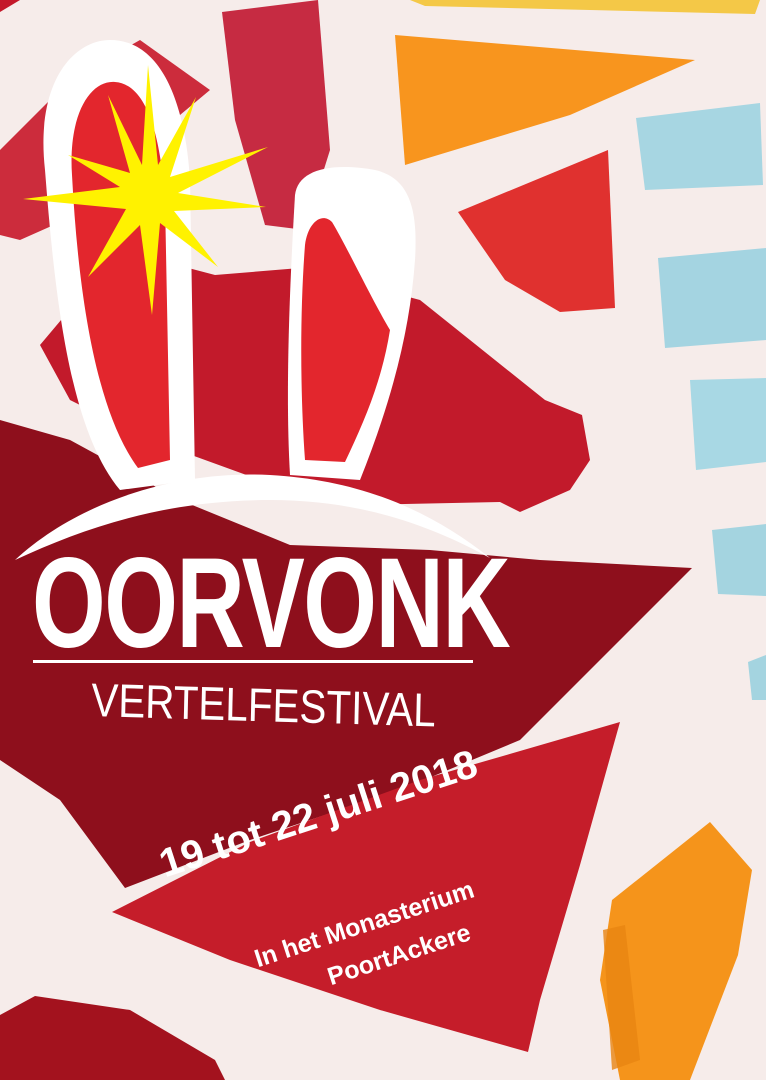 The height and width of the screenshot is (1080, 766). Describe the element at coordinates (263, 704) in the screenshot. I see `logo-subtitle: VERTELFESTIVAL` at that location.